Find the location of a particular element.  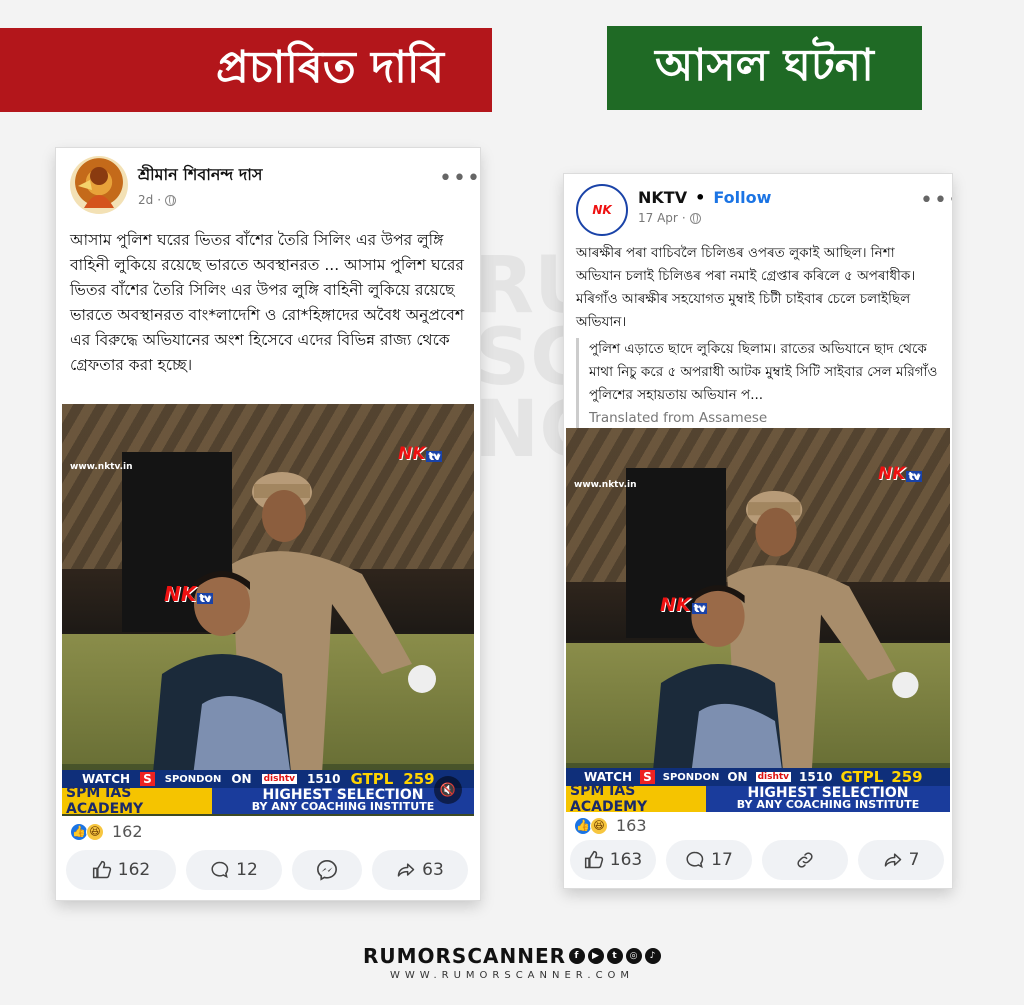

brand-url: WWW.RUMORSCANNER.COM is located at coordinates (512, 975).